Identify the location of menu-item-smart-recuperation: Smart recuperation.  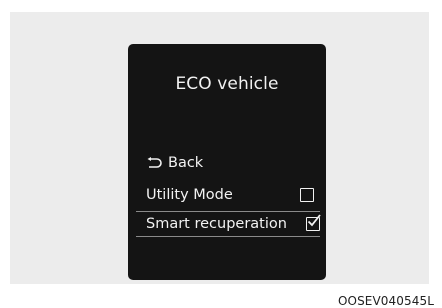
(228, 224).